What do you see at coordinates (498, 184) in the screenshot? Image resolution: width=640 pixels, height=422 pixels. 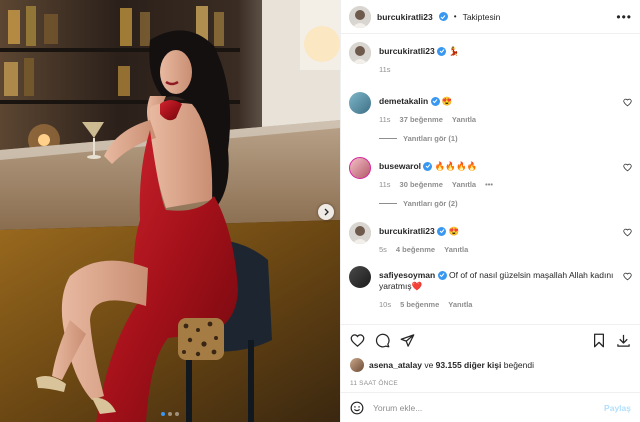 I see `comment-meta: 11s 30 beğenme Yanıtla •••` at bounding box center [498, 184].